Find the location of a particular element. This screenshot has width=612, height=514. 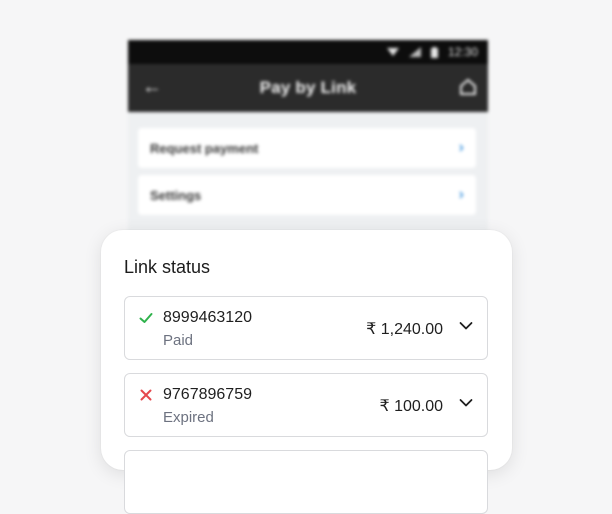

link-status-text: Expired is located at coordinates (188, 417).